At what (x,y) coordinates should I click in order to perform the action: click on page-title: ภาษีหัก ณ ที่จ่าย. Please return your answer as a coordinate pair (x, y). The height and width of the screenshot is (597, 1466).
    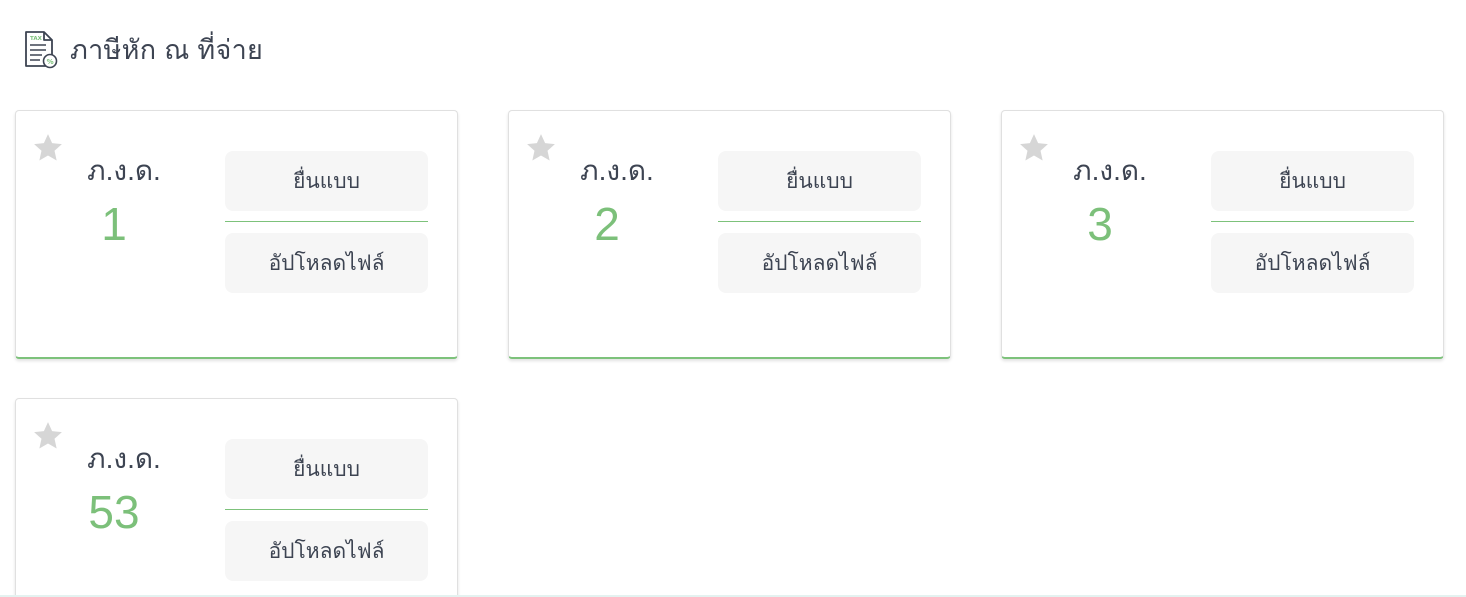
    Looking at the image, I should click on (167, 50).